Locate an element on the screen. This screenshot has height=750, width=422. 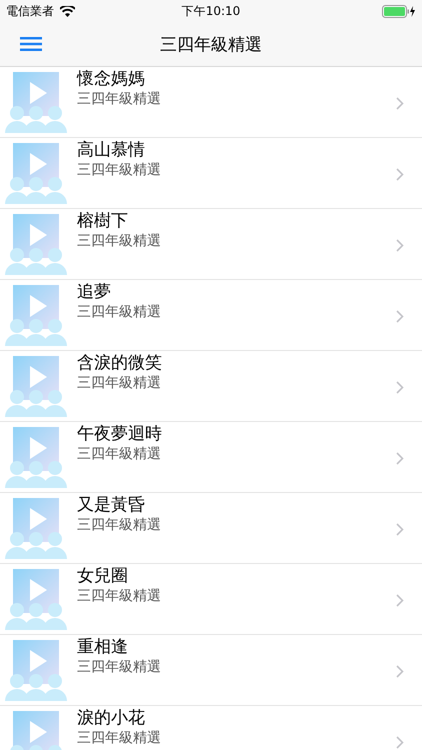
carrier-name: 電信業者 is located at coordinates (30, 11).